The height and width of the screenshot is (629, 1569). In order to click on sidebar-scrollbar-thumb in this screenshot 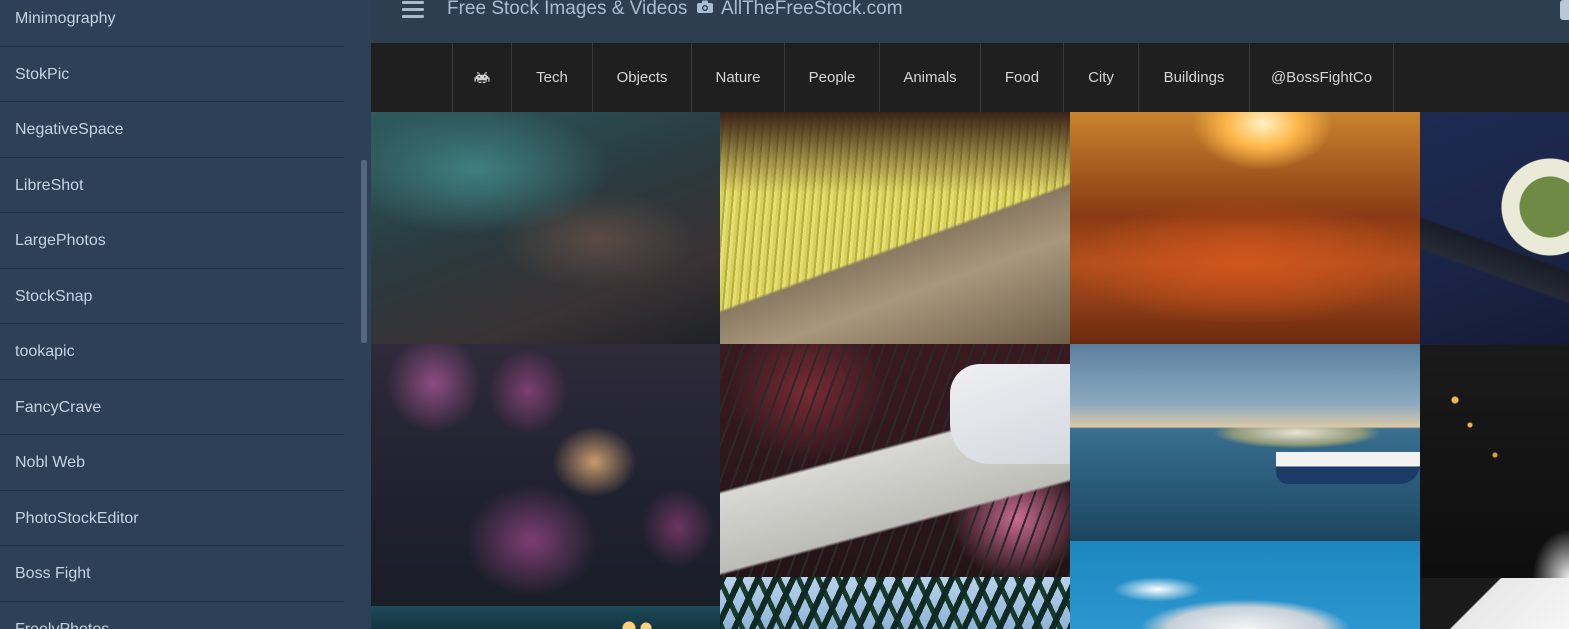, I will do `click(364, 251)`.